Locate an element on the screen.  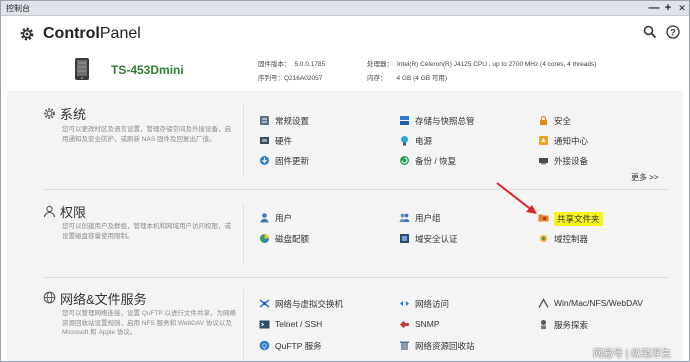
more-link: 更多 >> is located at coordinates (645, 177).